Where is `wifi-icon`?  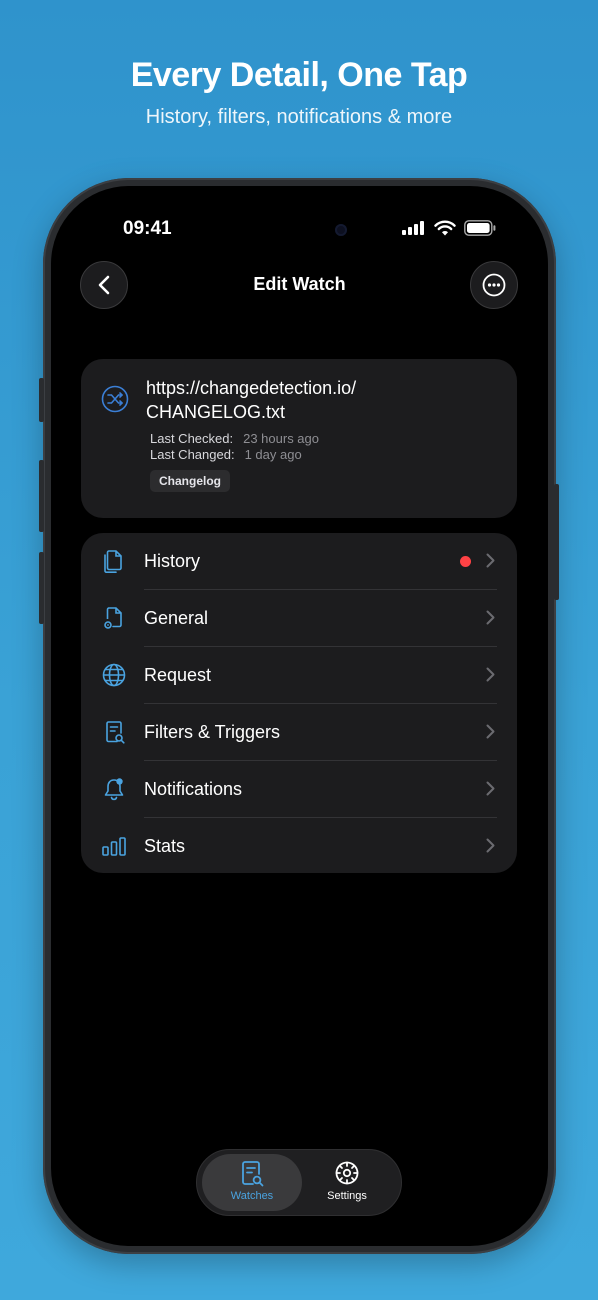 wifi-icon is located at coordinates (445, 228).